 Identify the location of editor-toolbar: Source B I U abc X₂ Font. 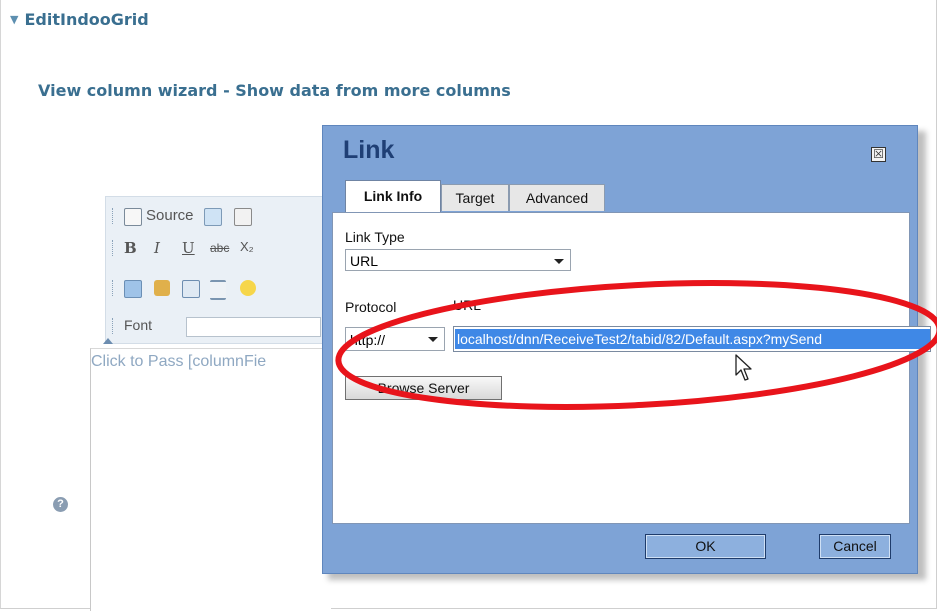
(218, 270).